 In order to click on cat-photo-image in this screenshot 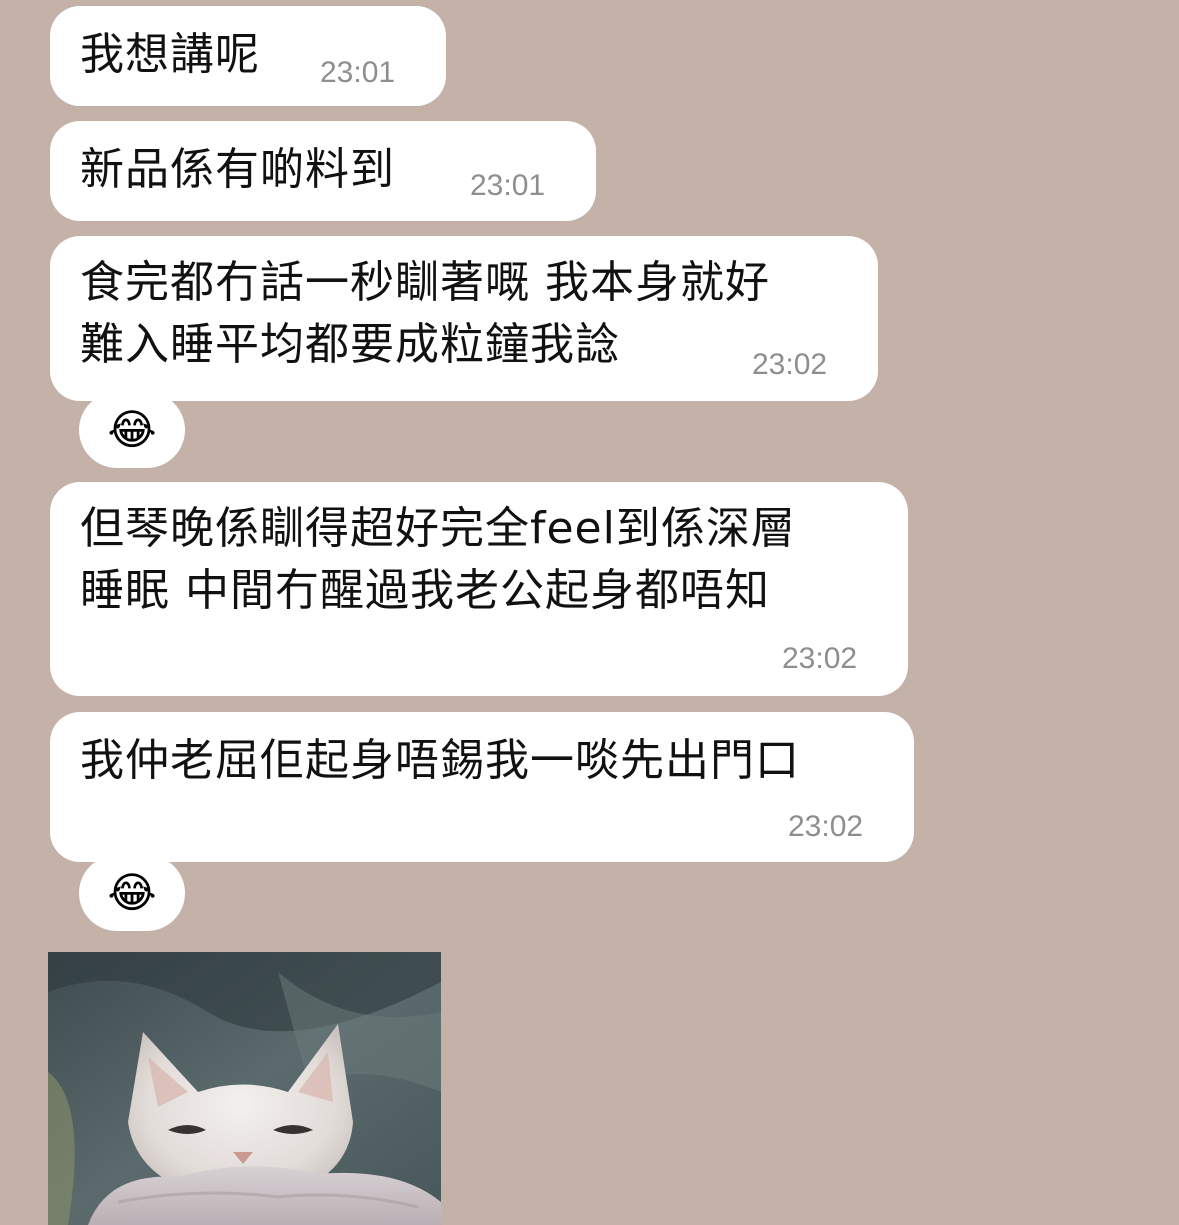, I will do `click(244, 1088)`.